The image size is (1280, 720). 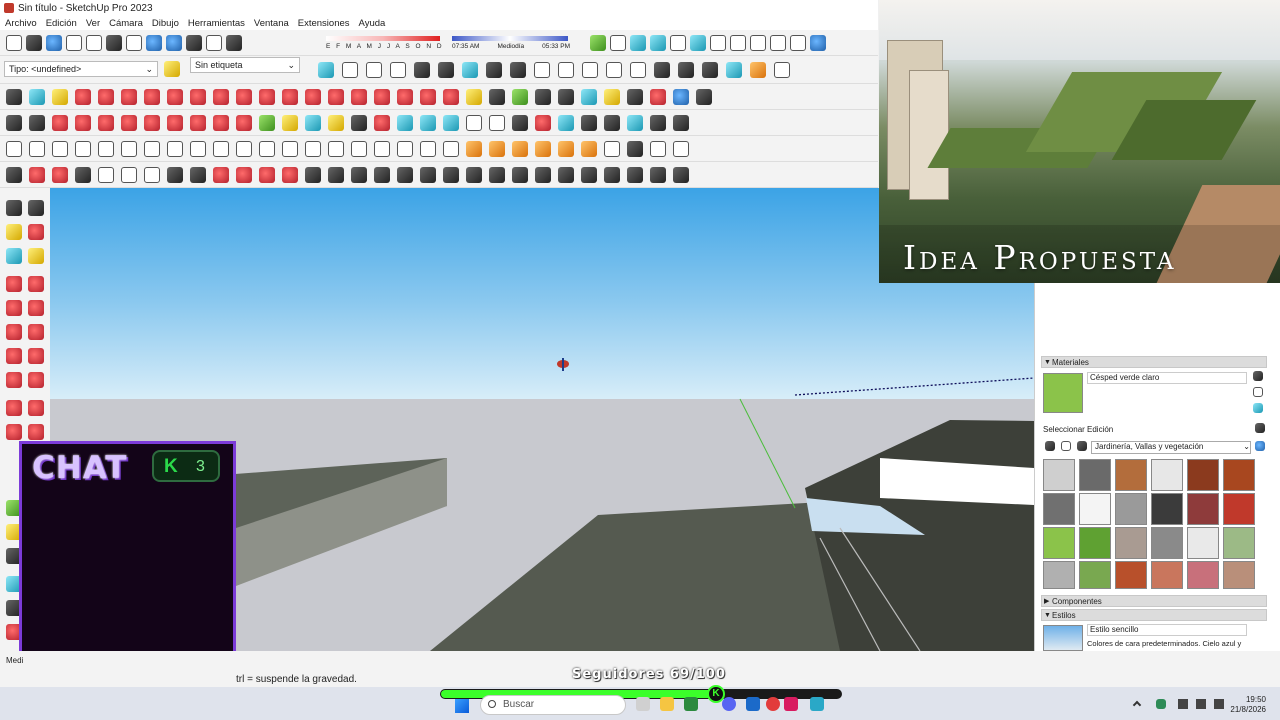 What do you see at coordinates (1260, 428) in the screenshot?
I see `eyedropper-icon` at bounding box center [1260, 428].